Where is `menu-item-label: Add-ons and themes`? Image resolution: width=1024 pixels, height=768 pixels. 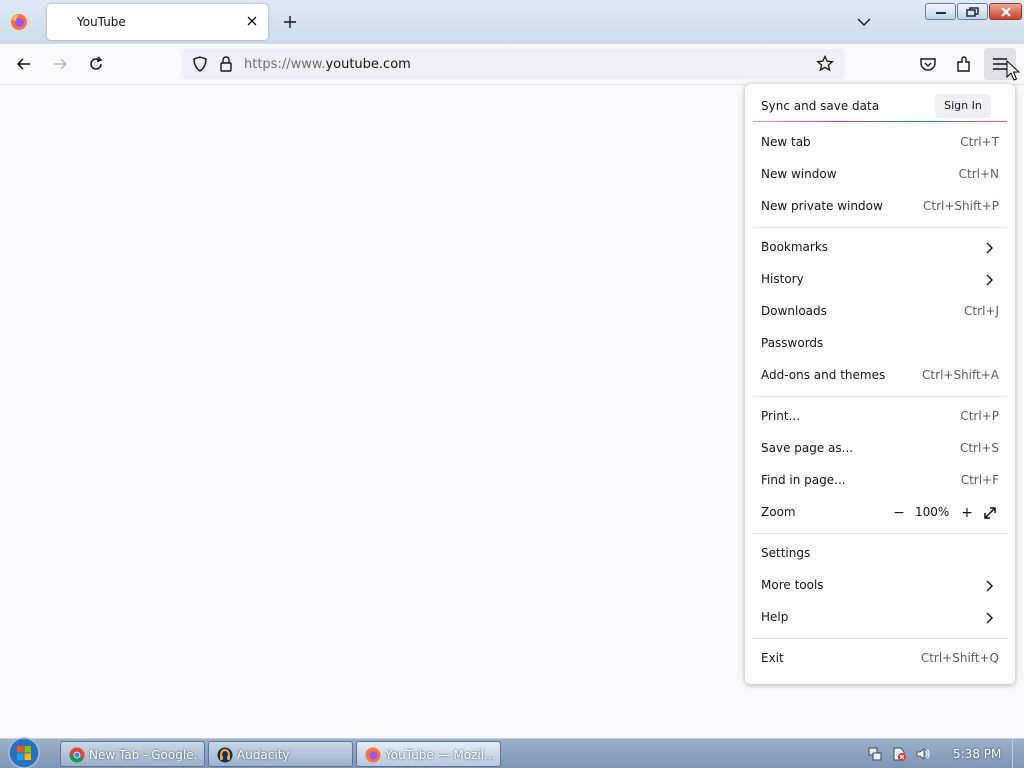
menu-item-label: Add-ons and themes is located at coordinates (823, 375).